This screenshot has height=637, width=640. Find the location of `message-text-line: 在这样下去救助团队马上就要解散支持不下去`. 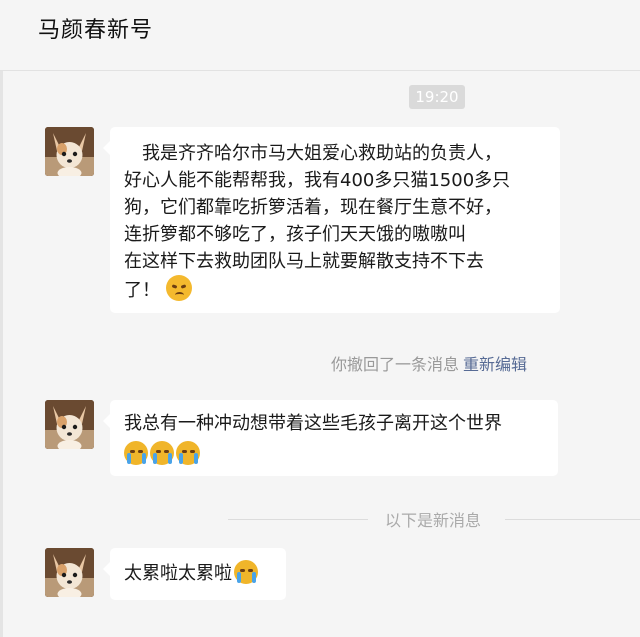

message-text-line: 在这样下去救助团队马上就要解散支持不下去 is located at coordinates (304, 261).